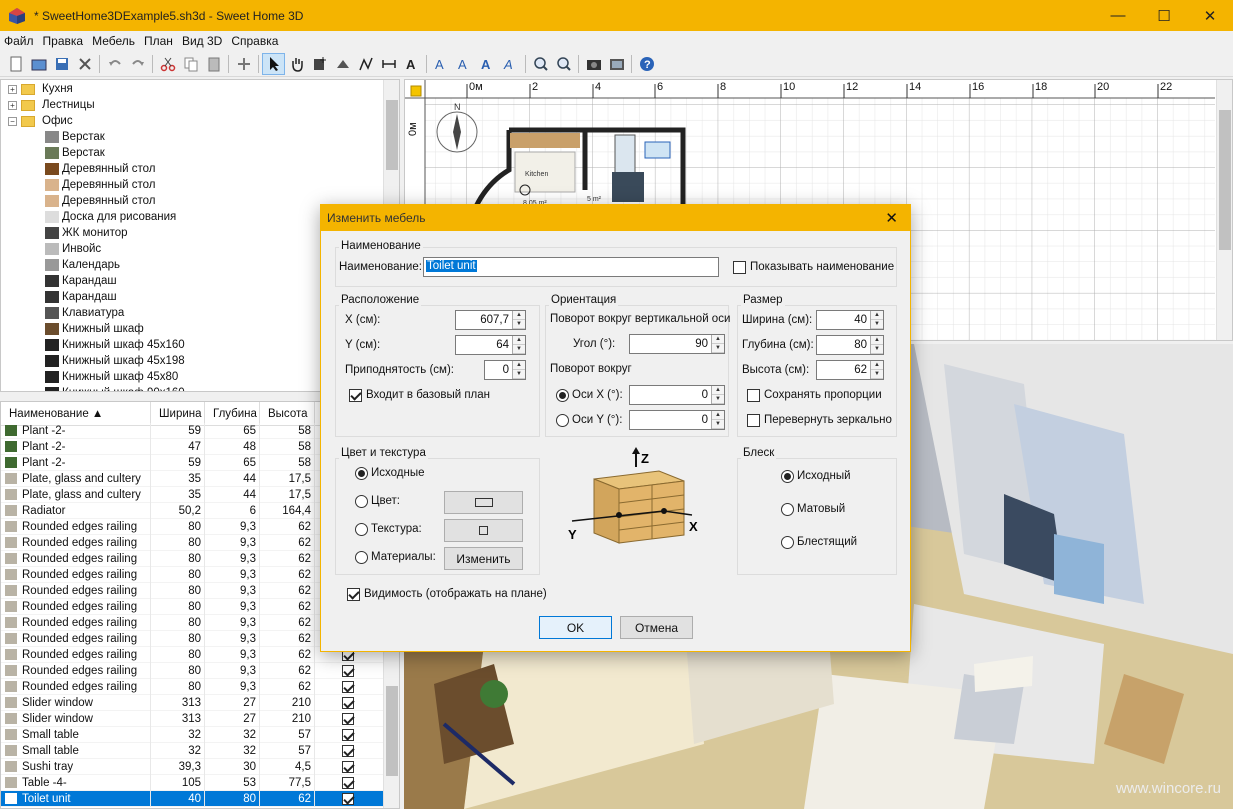  Describe the element at coordinates (388, 64) in the screenshot. I see `create-dimensions-icon` at that location.